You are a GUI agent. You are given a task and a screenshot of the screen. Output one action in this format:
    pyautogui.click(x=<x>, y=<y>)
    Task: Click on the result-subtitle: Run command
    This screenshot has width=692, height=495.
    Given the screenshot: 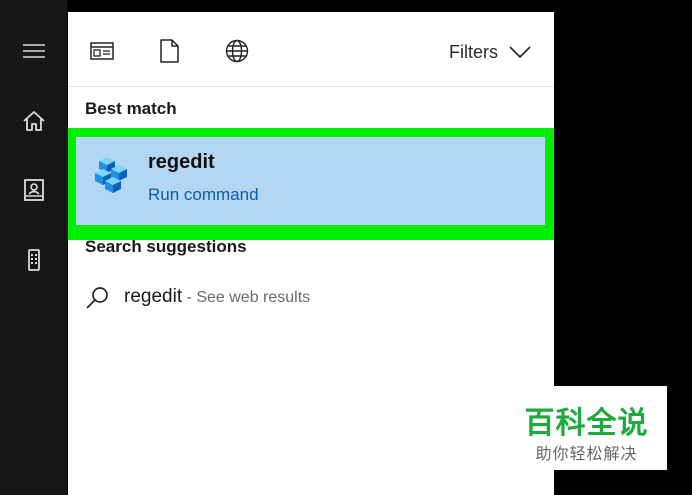 What is the action you would take?
    pyautogui.click(x=203, y=194)
    